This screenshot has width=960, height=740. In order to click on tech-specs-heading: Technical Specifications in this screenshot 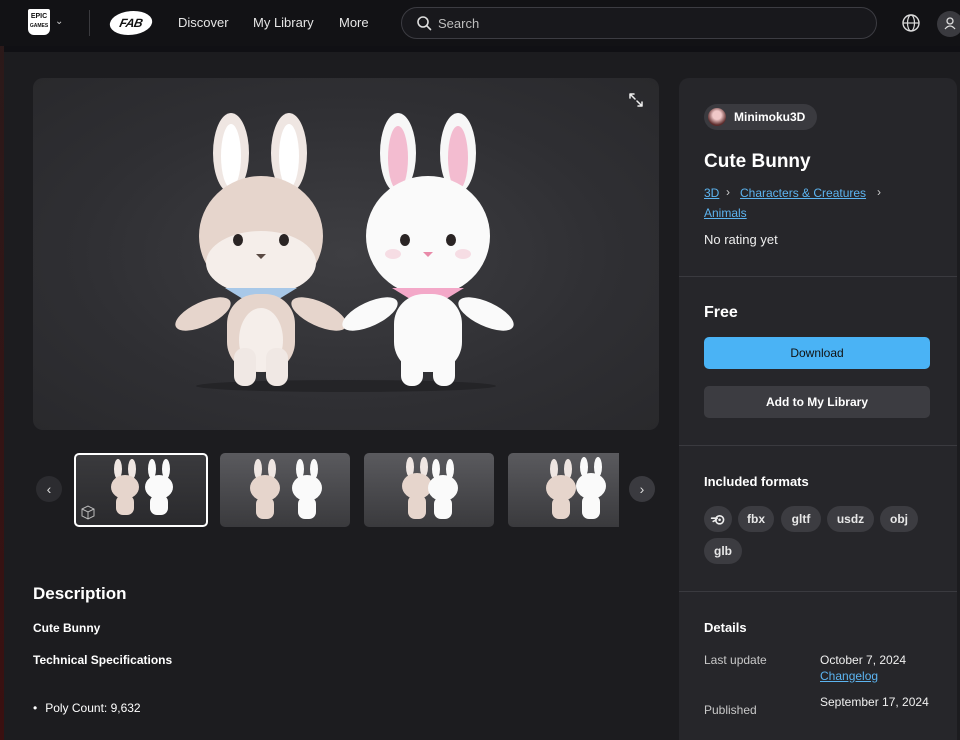, I will do `click(103, 660)`.